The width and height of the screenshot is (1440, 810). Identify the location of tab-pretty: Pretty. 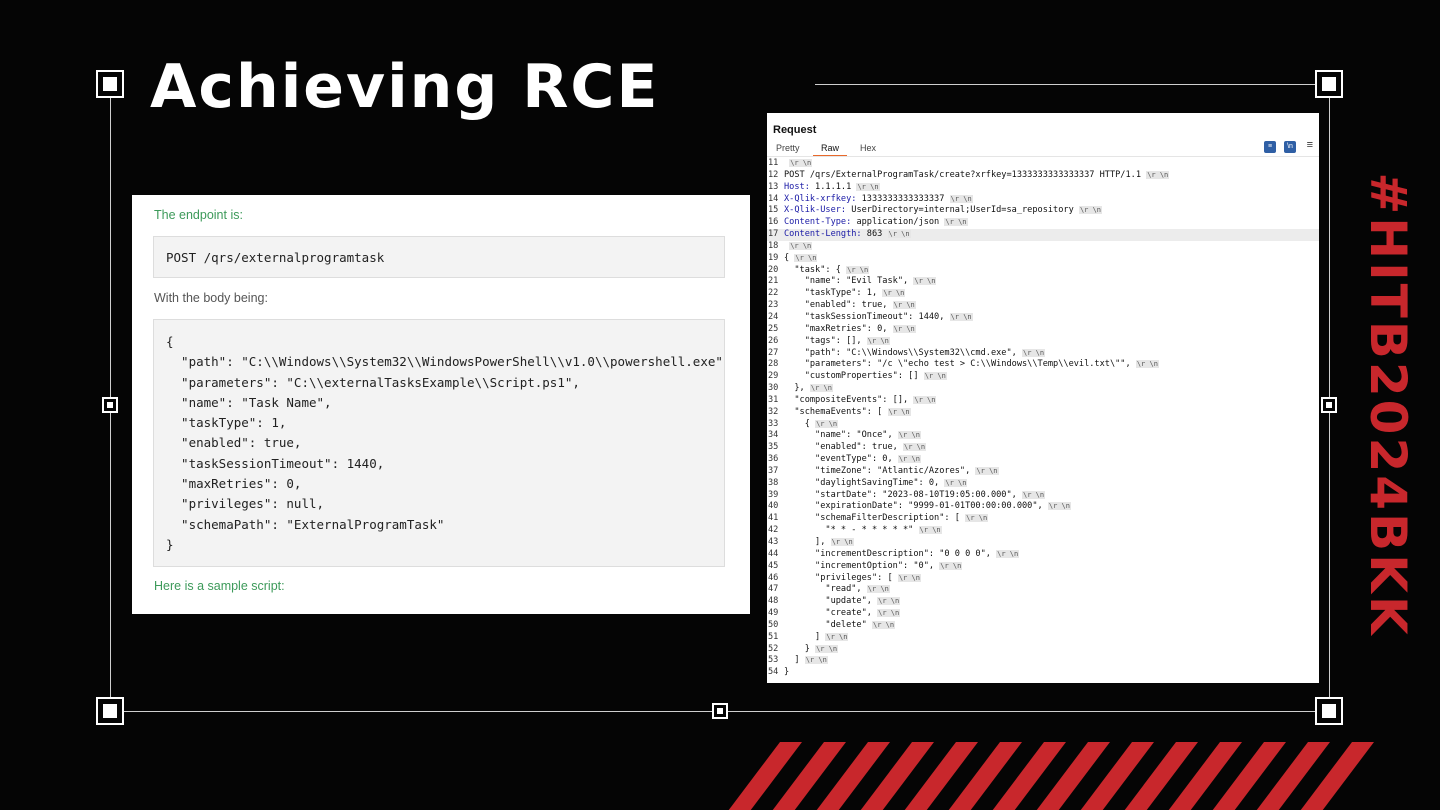
(788, 148).